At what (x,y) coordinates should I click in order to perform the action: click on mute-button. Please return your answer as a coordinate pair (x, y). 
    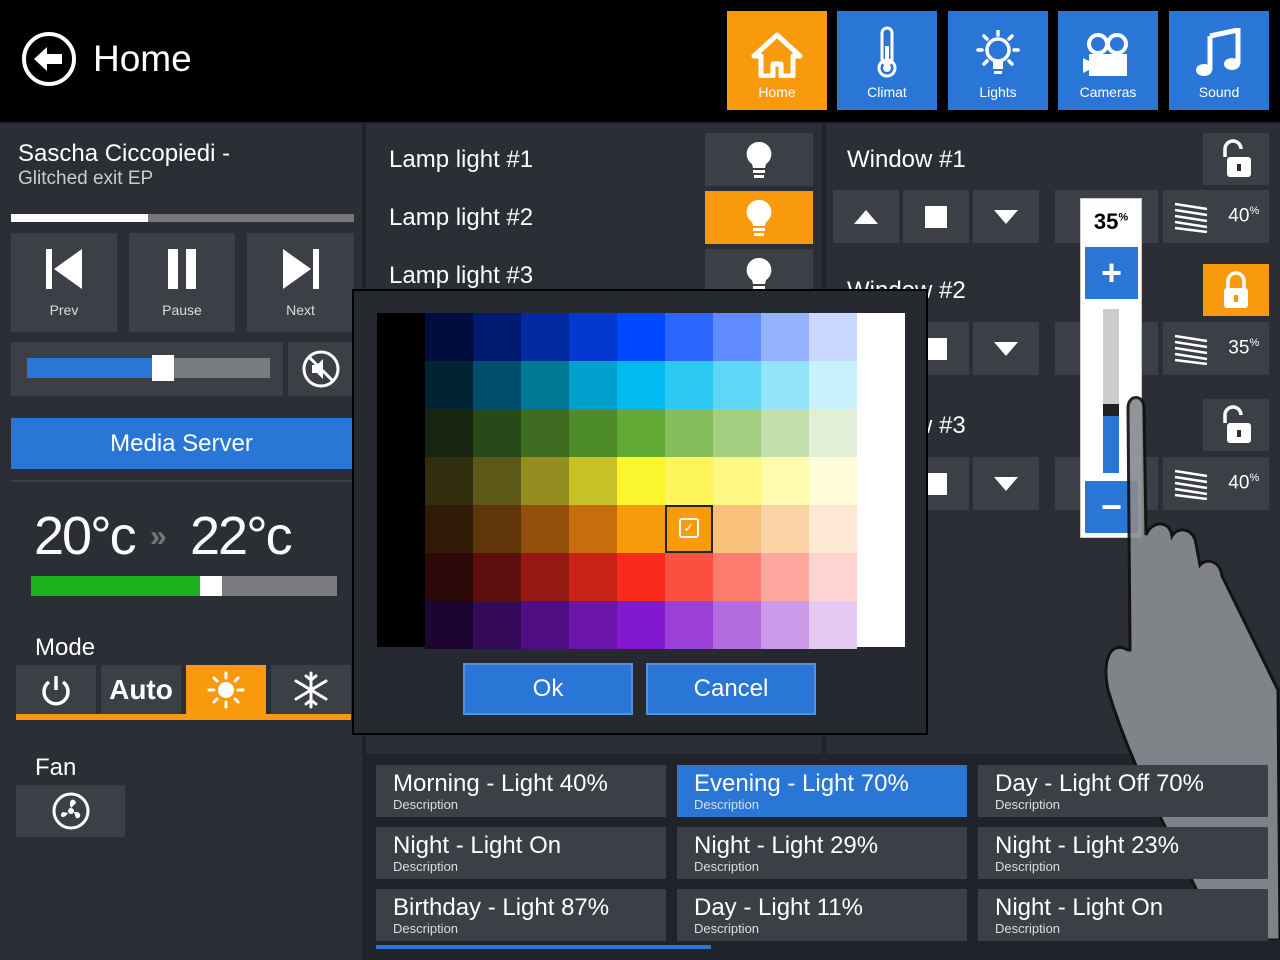
    Looking at the image, I should click on (321, 369).